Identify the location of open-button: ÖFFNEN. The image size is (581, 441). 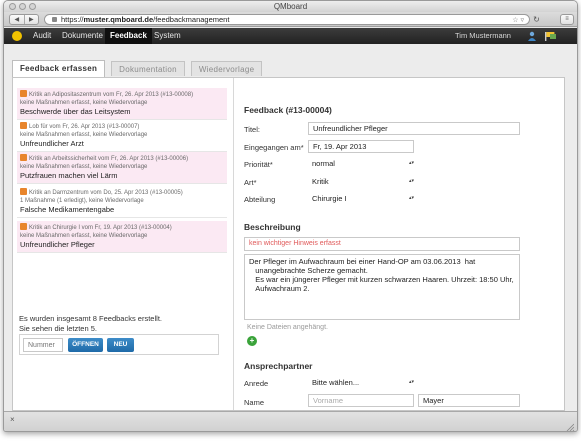
(85, 345).